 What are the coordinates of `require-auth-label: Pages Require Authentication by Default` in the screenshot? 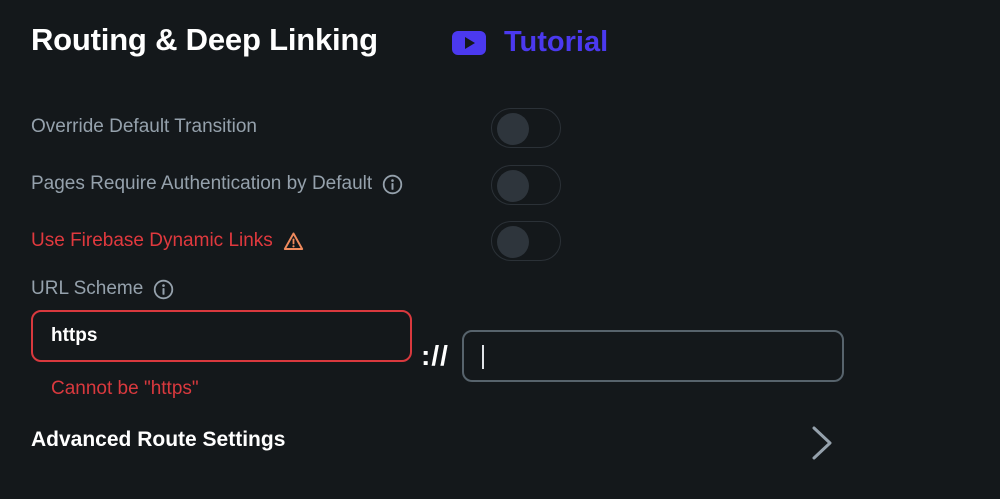 It's located at (217, 184).